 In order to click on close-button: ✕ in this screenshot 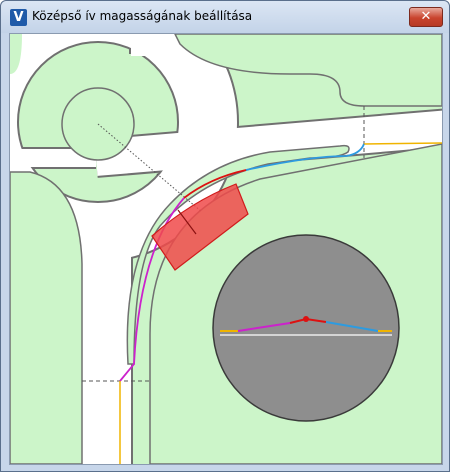, I will do `click(426, 17)`.